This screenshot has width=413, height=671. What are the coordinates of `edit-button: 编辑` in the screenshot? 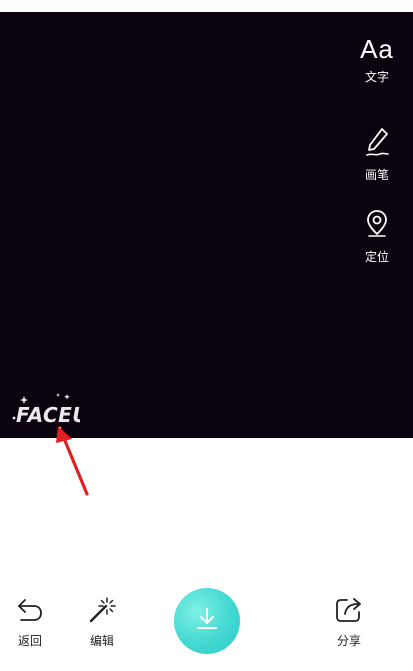 It's located at (102, 622).